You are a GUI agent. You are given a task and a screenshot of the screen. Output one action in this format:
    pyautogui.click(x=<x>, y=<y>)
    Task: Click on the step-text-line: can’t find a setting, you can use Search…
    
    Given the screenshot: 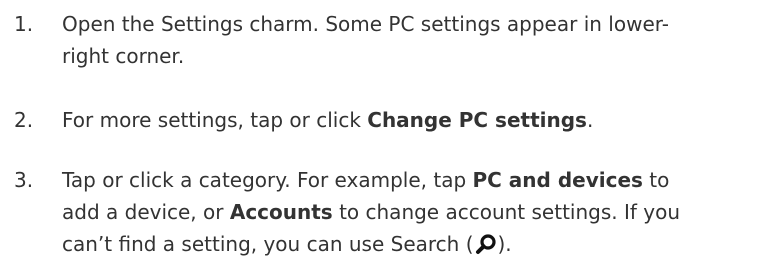 What is the action you would take?
    pyautogui.click(x=412, y=246)
    